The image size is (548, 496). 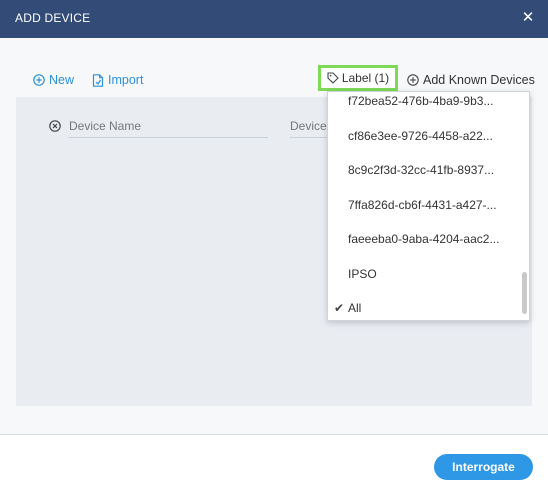 I want to click on title-bar: ADD DEVICE ✕, so click(x=274, y=19).